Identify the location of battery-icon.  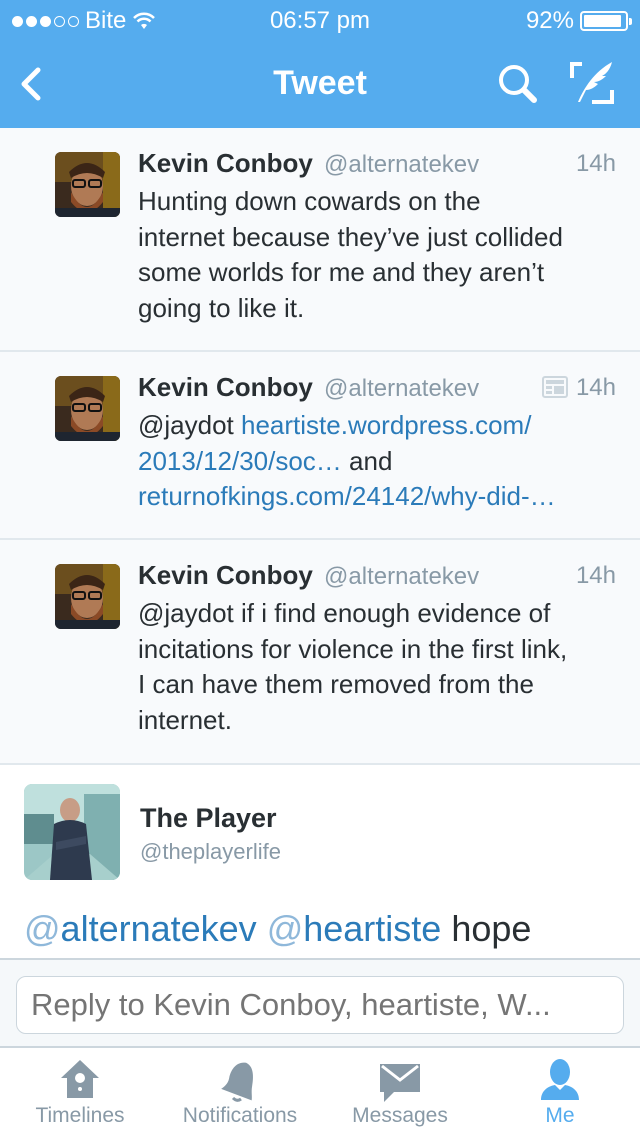
(606, 21).